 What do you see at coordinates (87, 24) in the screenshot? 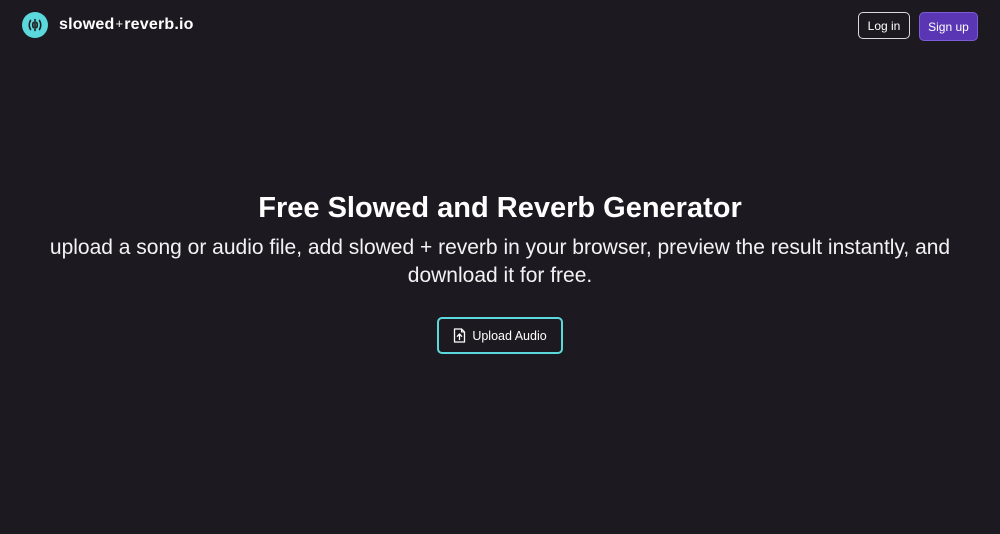
I see `brand-name-left: slowed` at bounding box center [87, 24].